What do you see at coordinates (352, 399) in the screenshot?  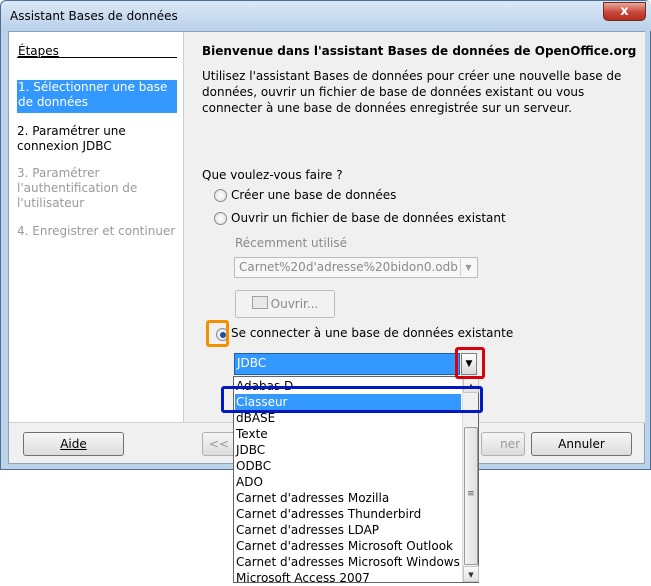 I see `highlight-classeur-item` at bounding box center [352, 399].